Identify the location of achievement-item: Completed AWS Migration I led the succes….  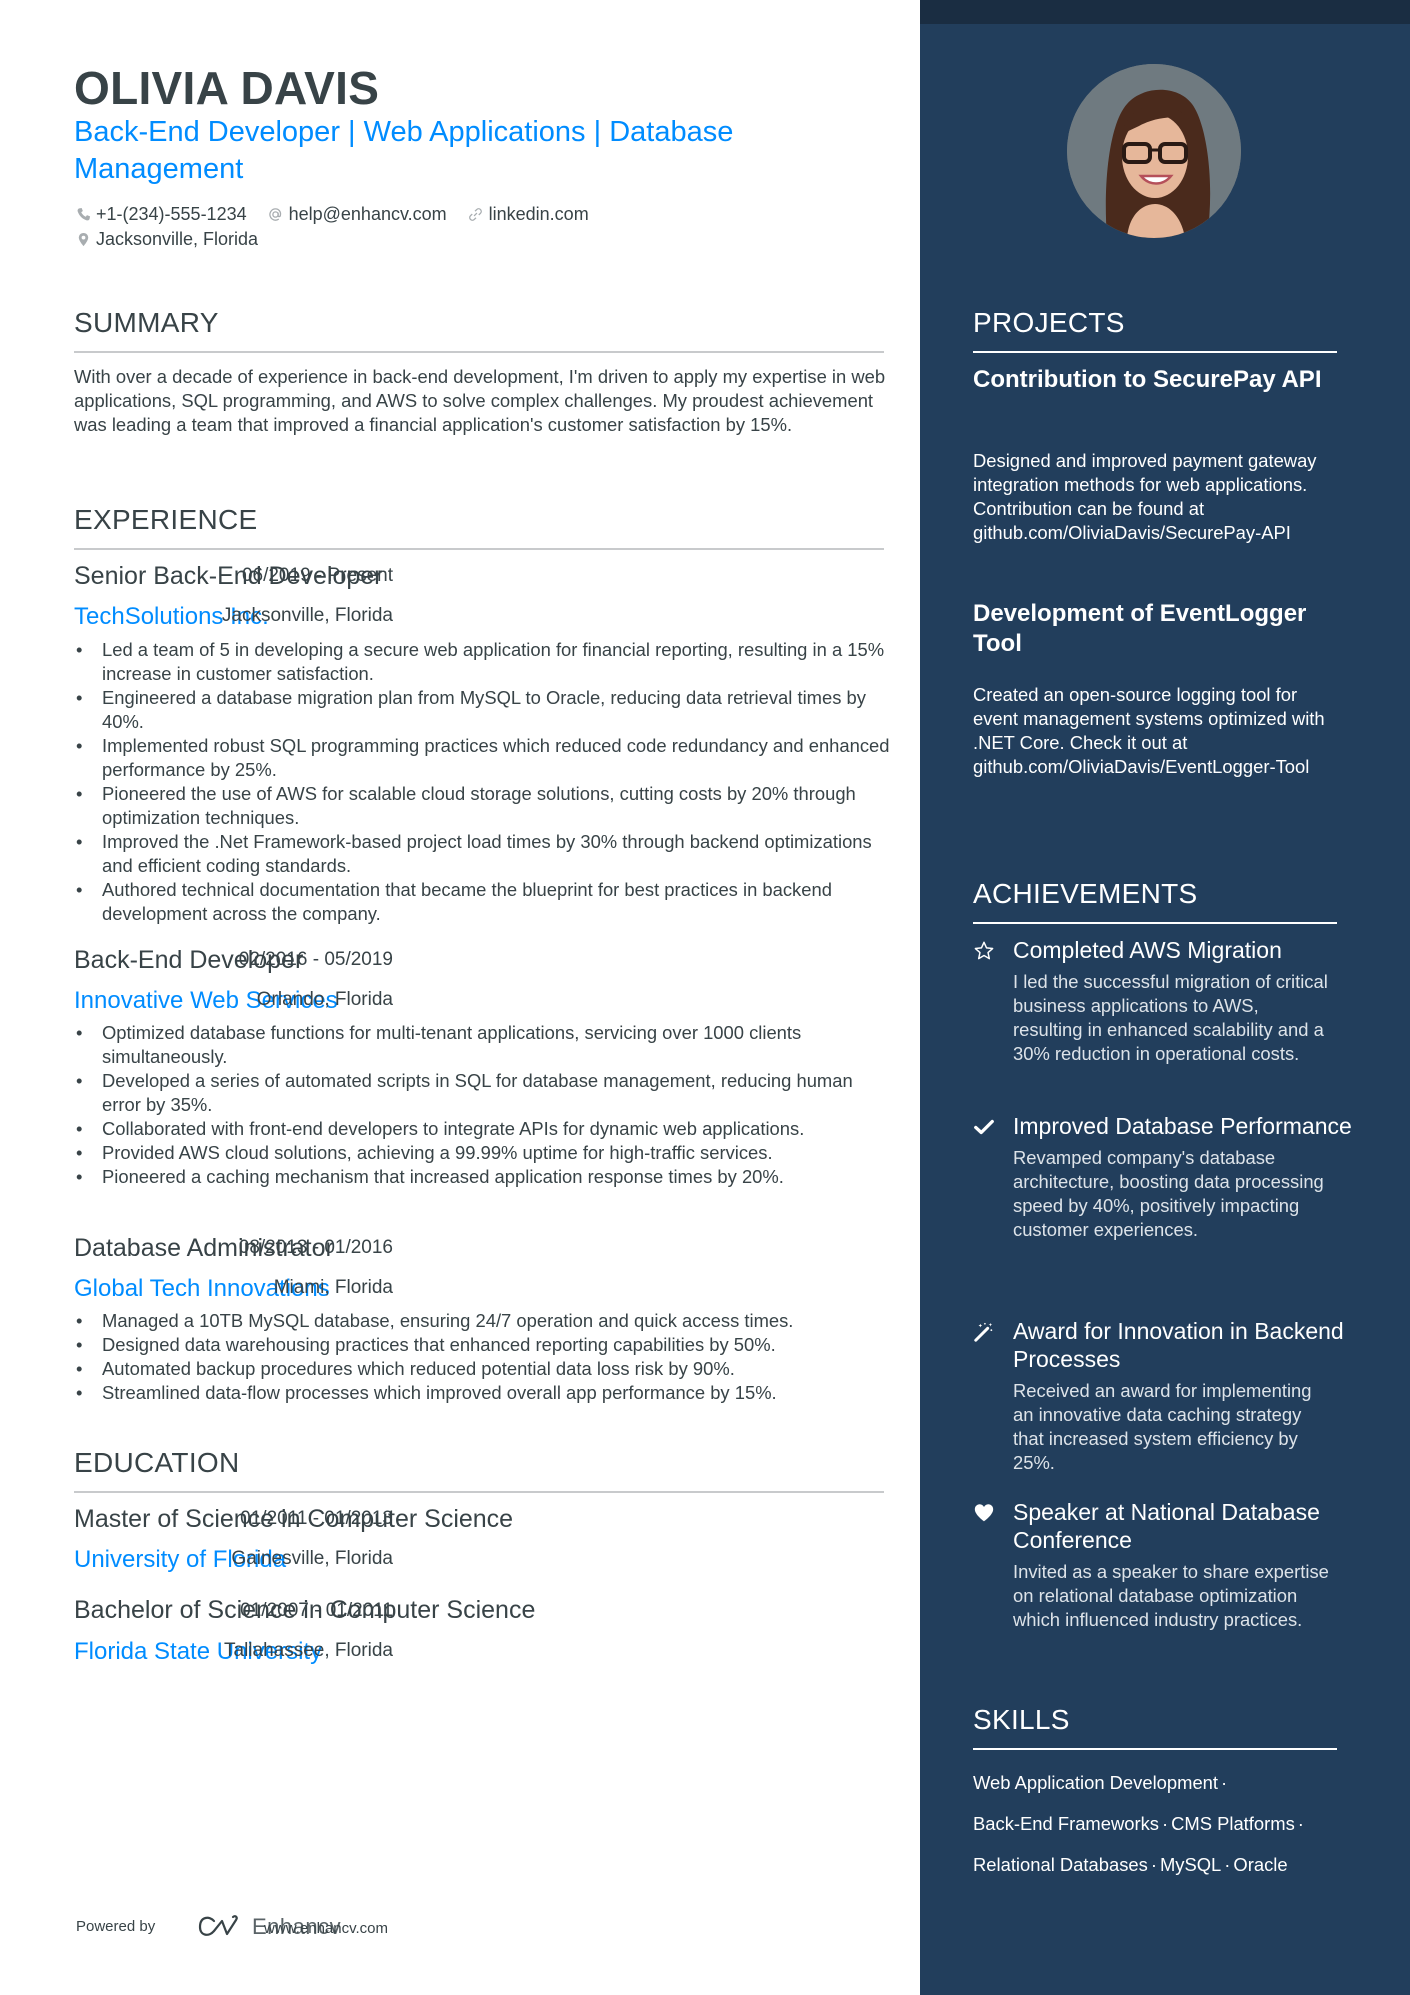
(1163, 1001).